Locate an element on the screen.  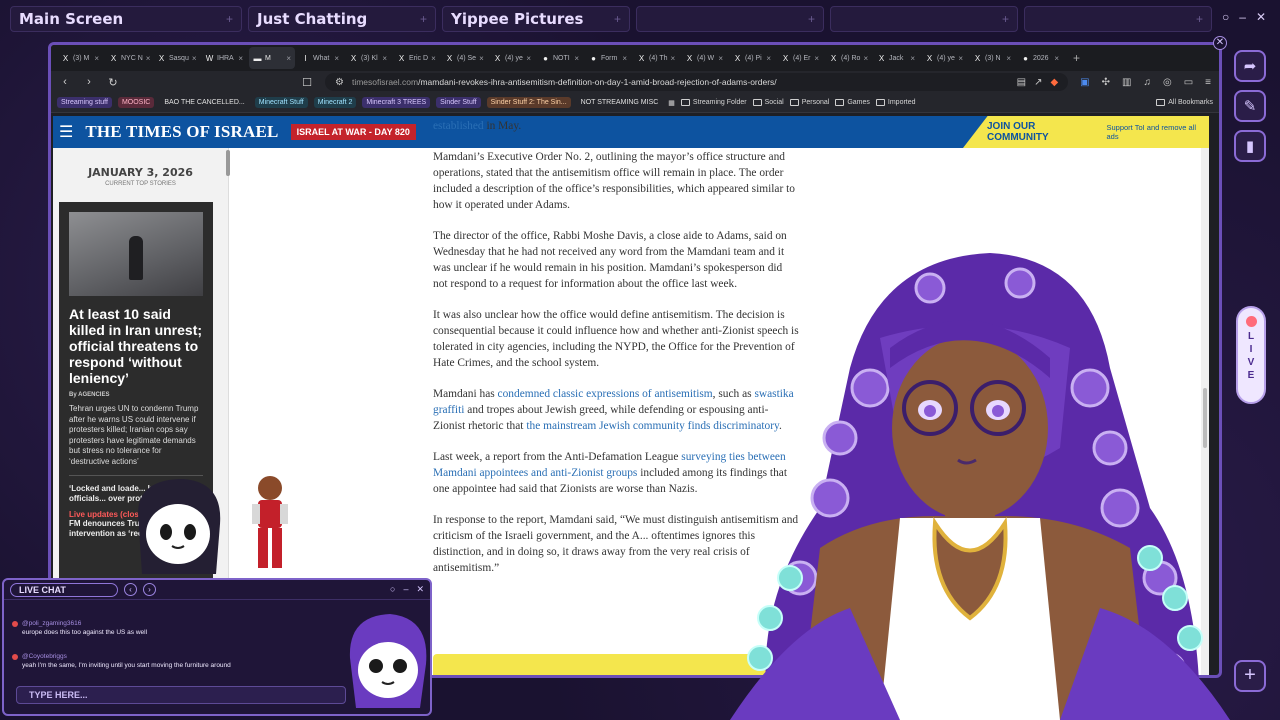
sidebar-toggle-icon: ▥ is located at coordinates (1126, 82).